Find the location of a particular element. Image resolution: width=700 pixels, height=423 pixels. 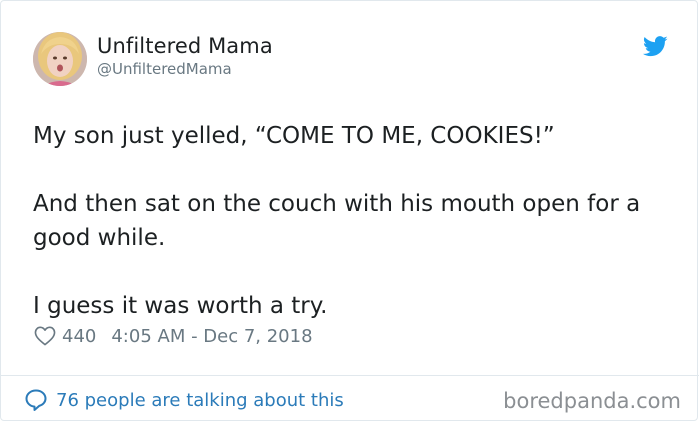

like-count: 440 is located at coordinates (79, 336).